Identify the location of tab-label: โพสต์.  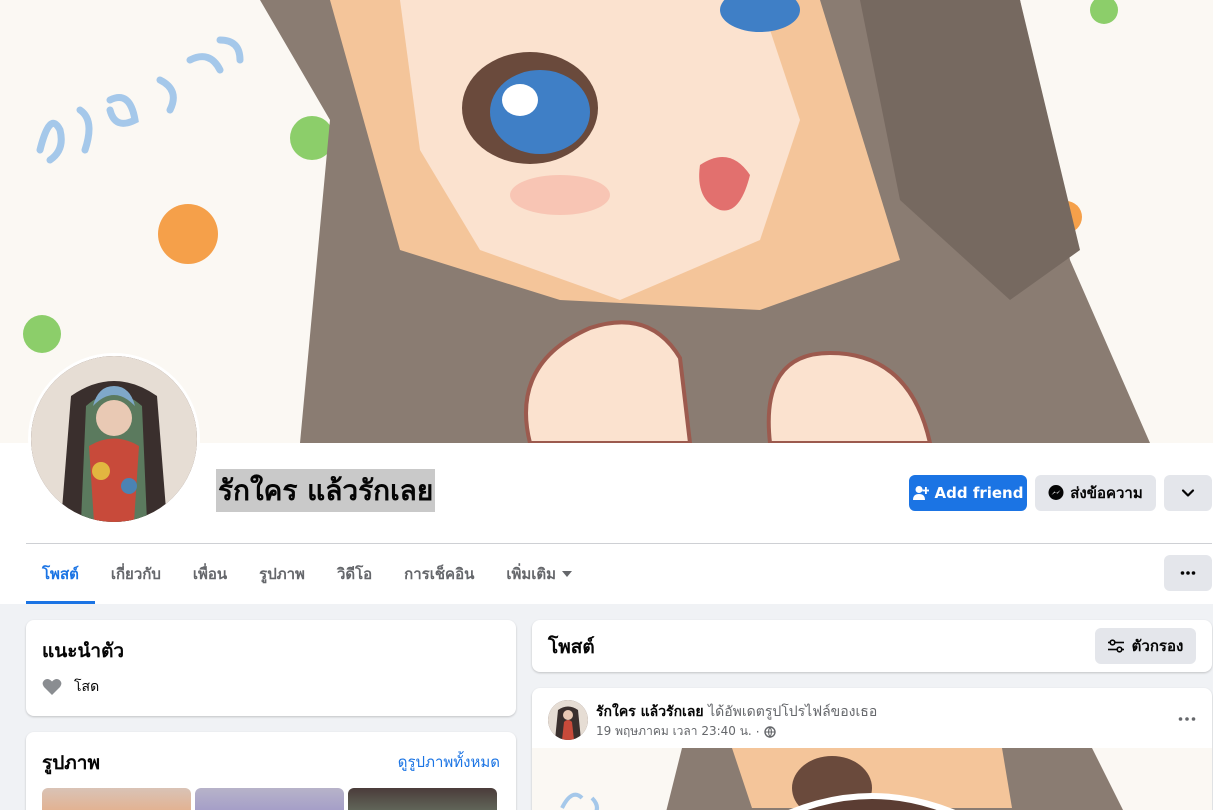
(60, 574).